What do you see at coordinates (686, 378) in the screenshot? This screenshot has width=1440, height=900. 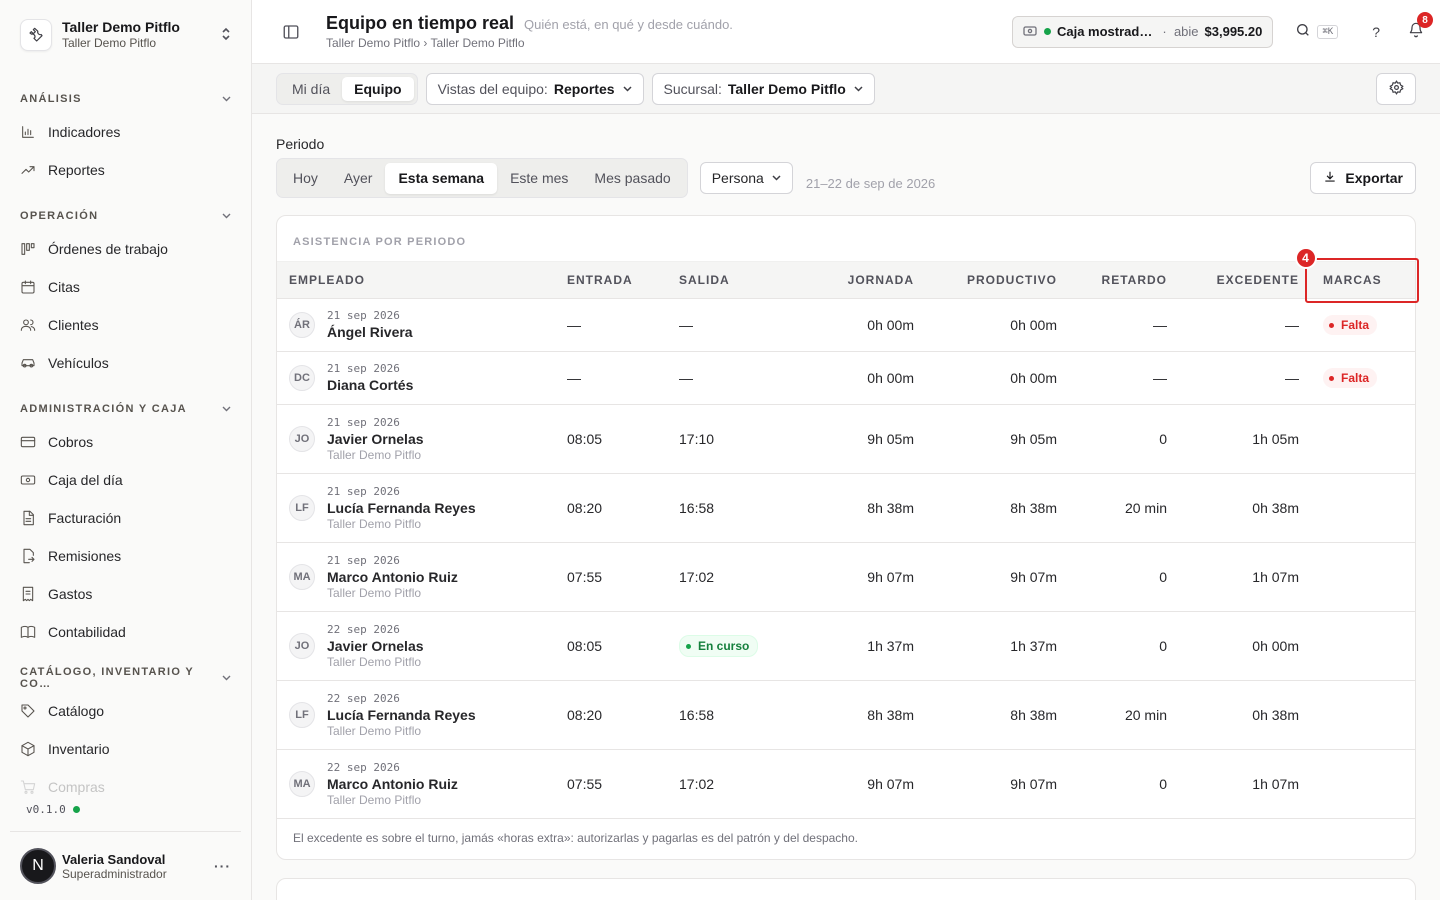 I see `cell-salida: —` at bounding box center [686, 378].